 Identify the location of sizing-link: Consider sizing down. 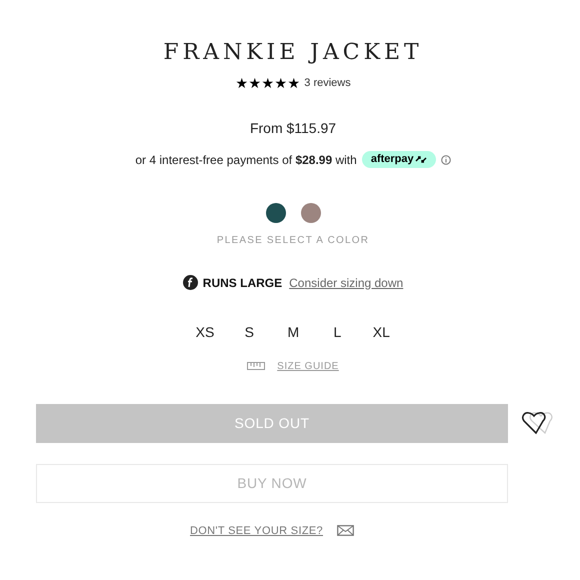
(346, 283).